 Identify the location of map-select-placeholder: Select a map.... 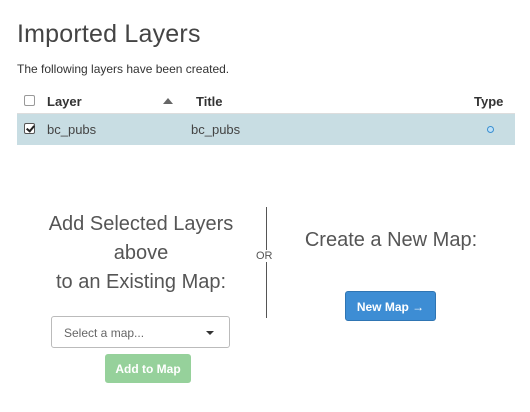
(104, 333).